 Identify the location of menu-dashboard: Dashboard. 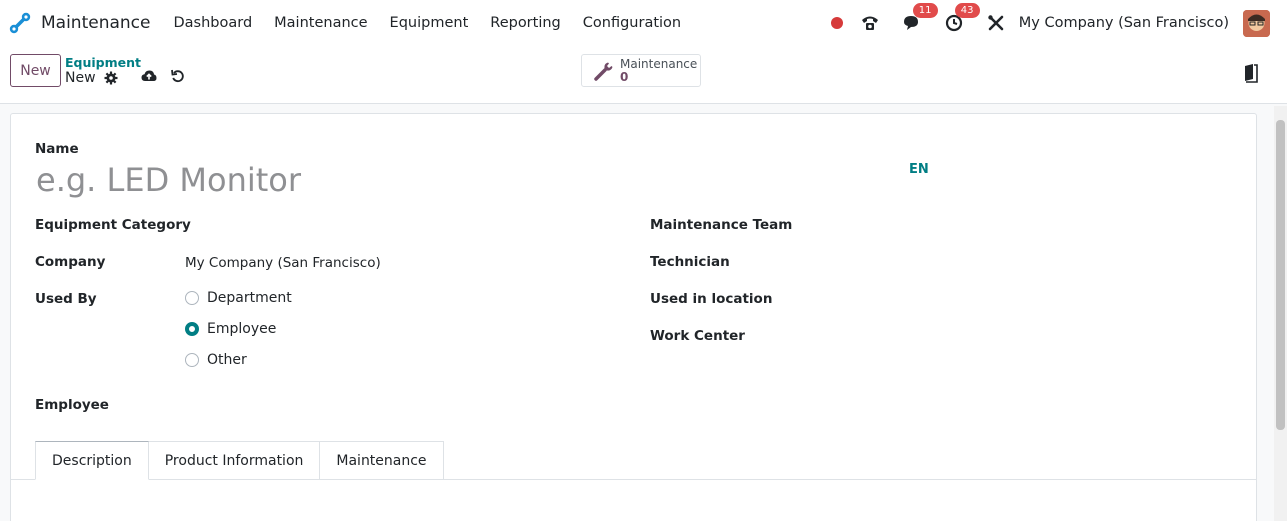
(212, 23).